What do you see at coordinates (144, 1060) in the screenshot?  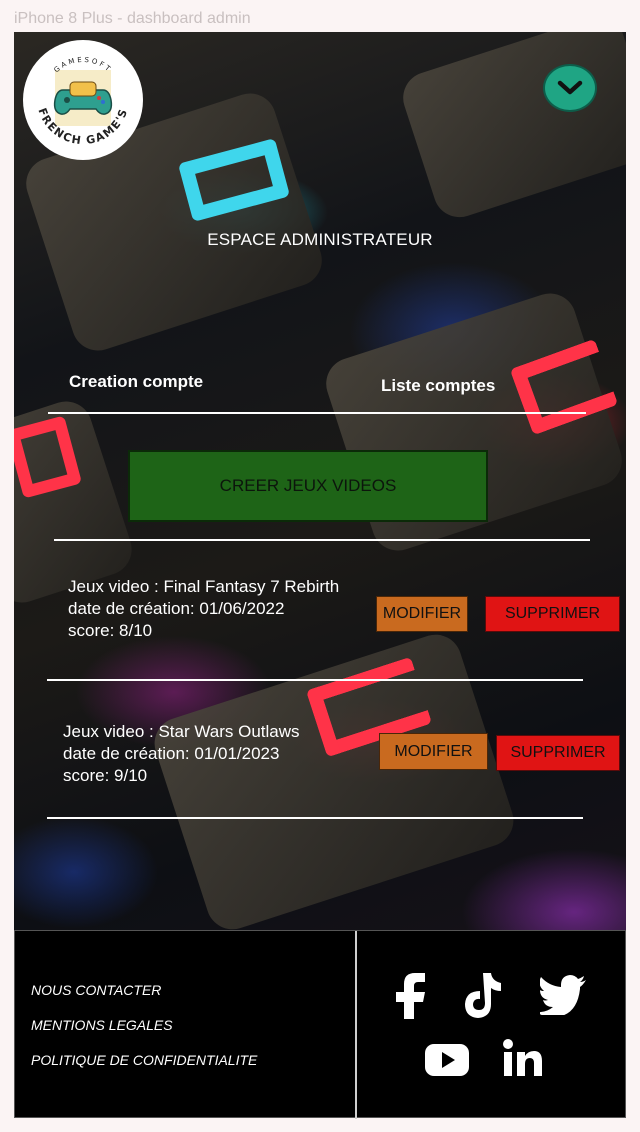 I see `footer-link-privacy: POLITIQUE DE CONFIDENTIALITE` at bounding box center [144, 1060].